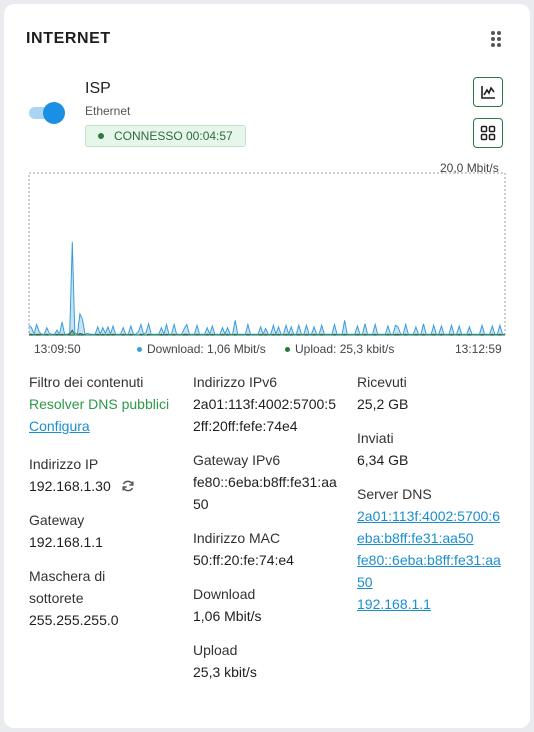  Describe the element at coordinates (265, 482) in the screenshot. I see `gateway-ipv6-value-line1: fe80::6eba:b8ff:fe31:aa` at that location.